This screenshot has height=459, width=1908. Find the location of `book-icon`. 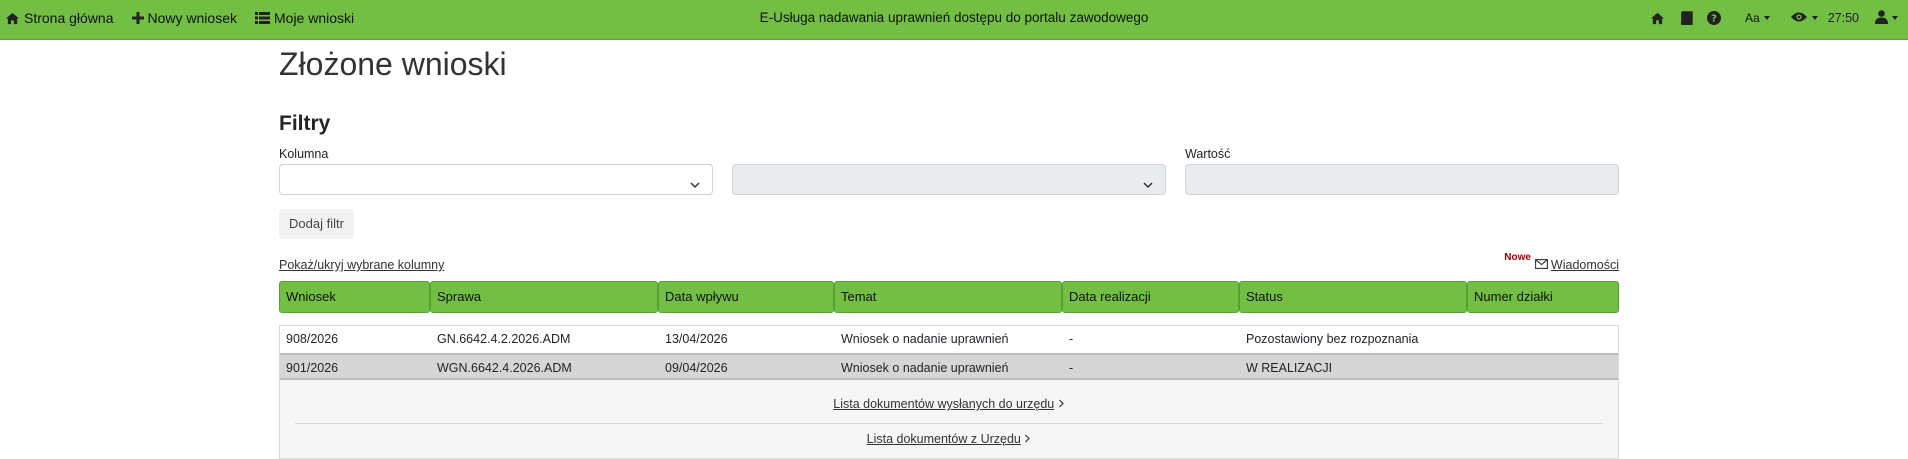

book-icon is located at coordinates (1686, 18).